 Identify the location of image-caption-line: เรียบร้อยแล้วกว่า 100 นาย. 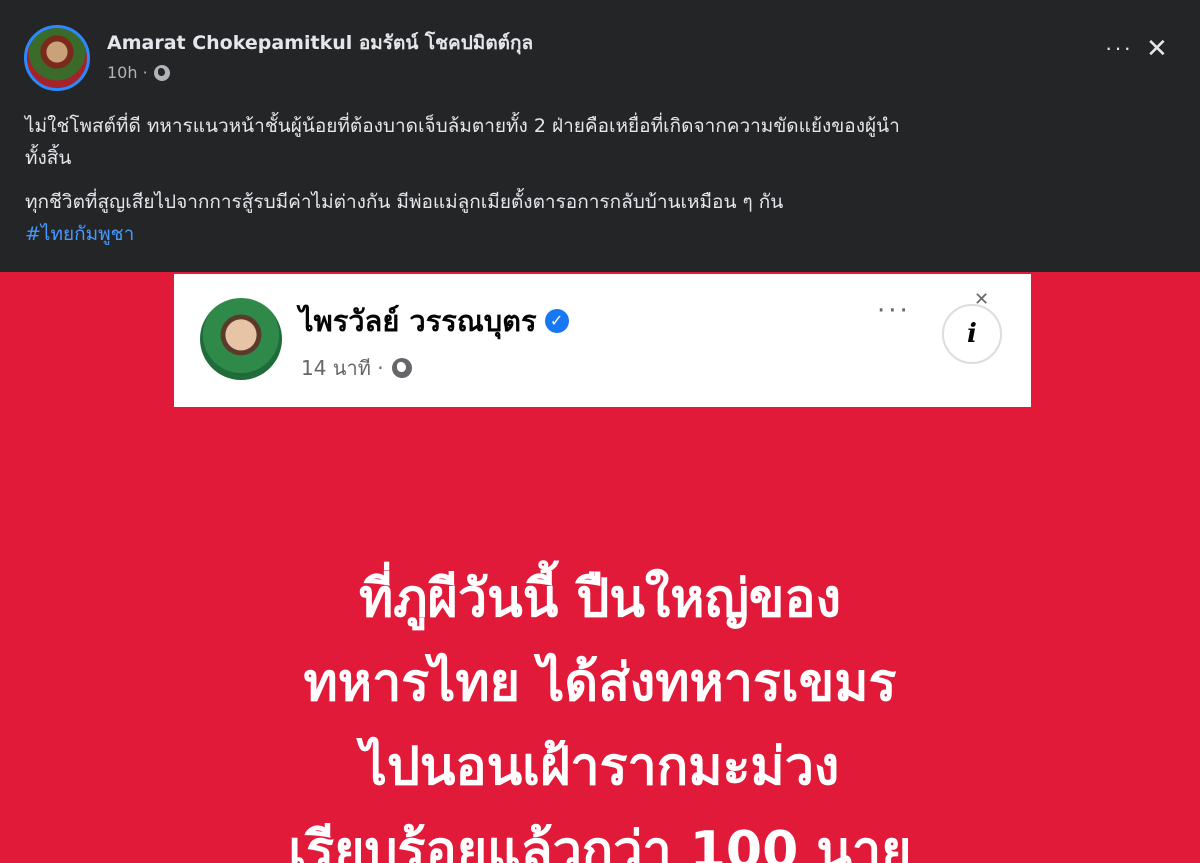
(600, 842).